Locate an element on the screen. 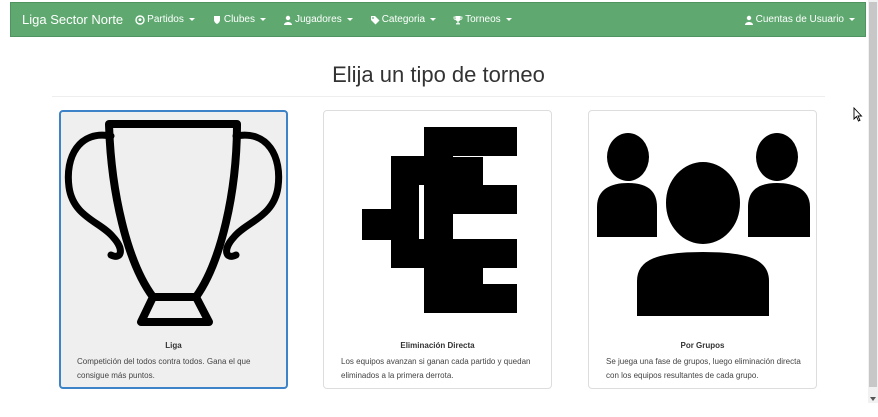  nav-clubes-label: Clubes is located at coordinates (239, 19).